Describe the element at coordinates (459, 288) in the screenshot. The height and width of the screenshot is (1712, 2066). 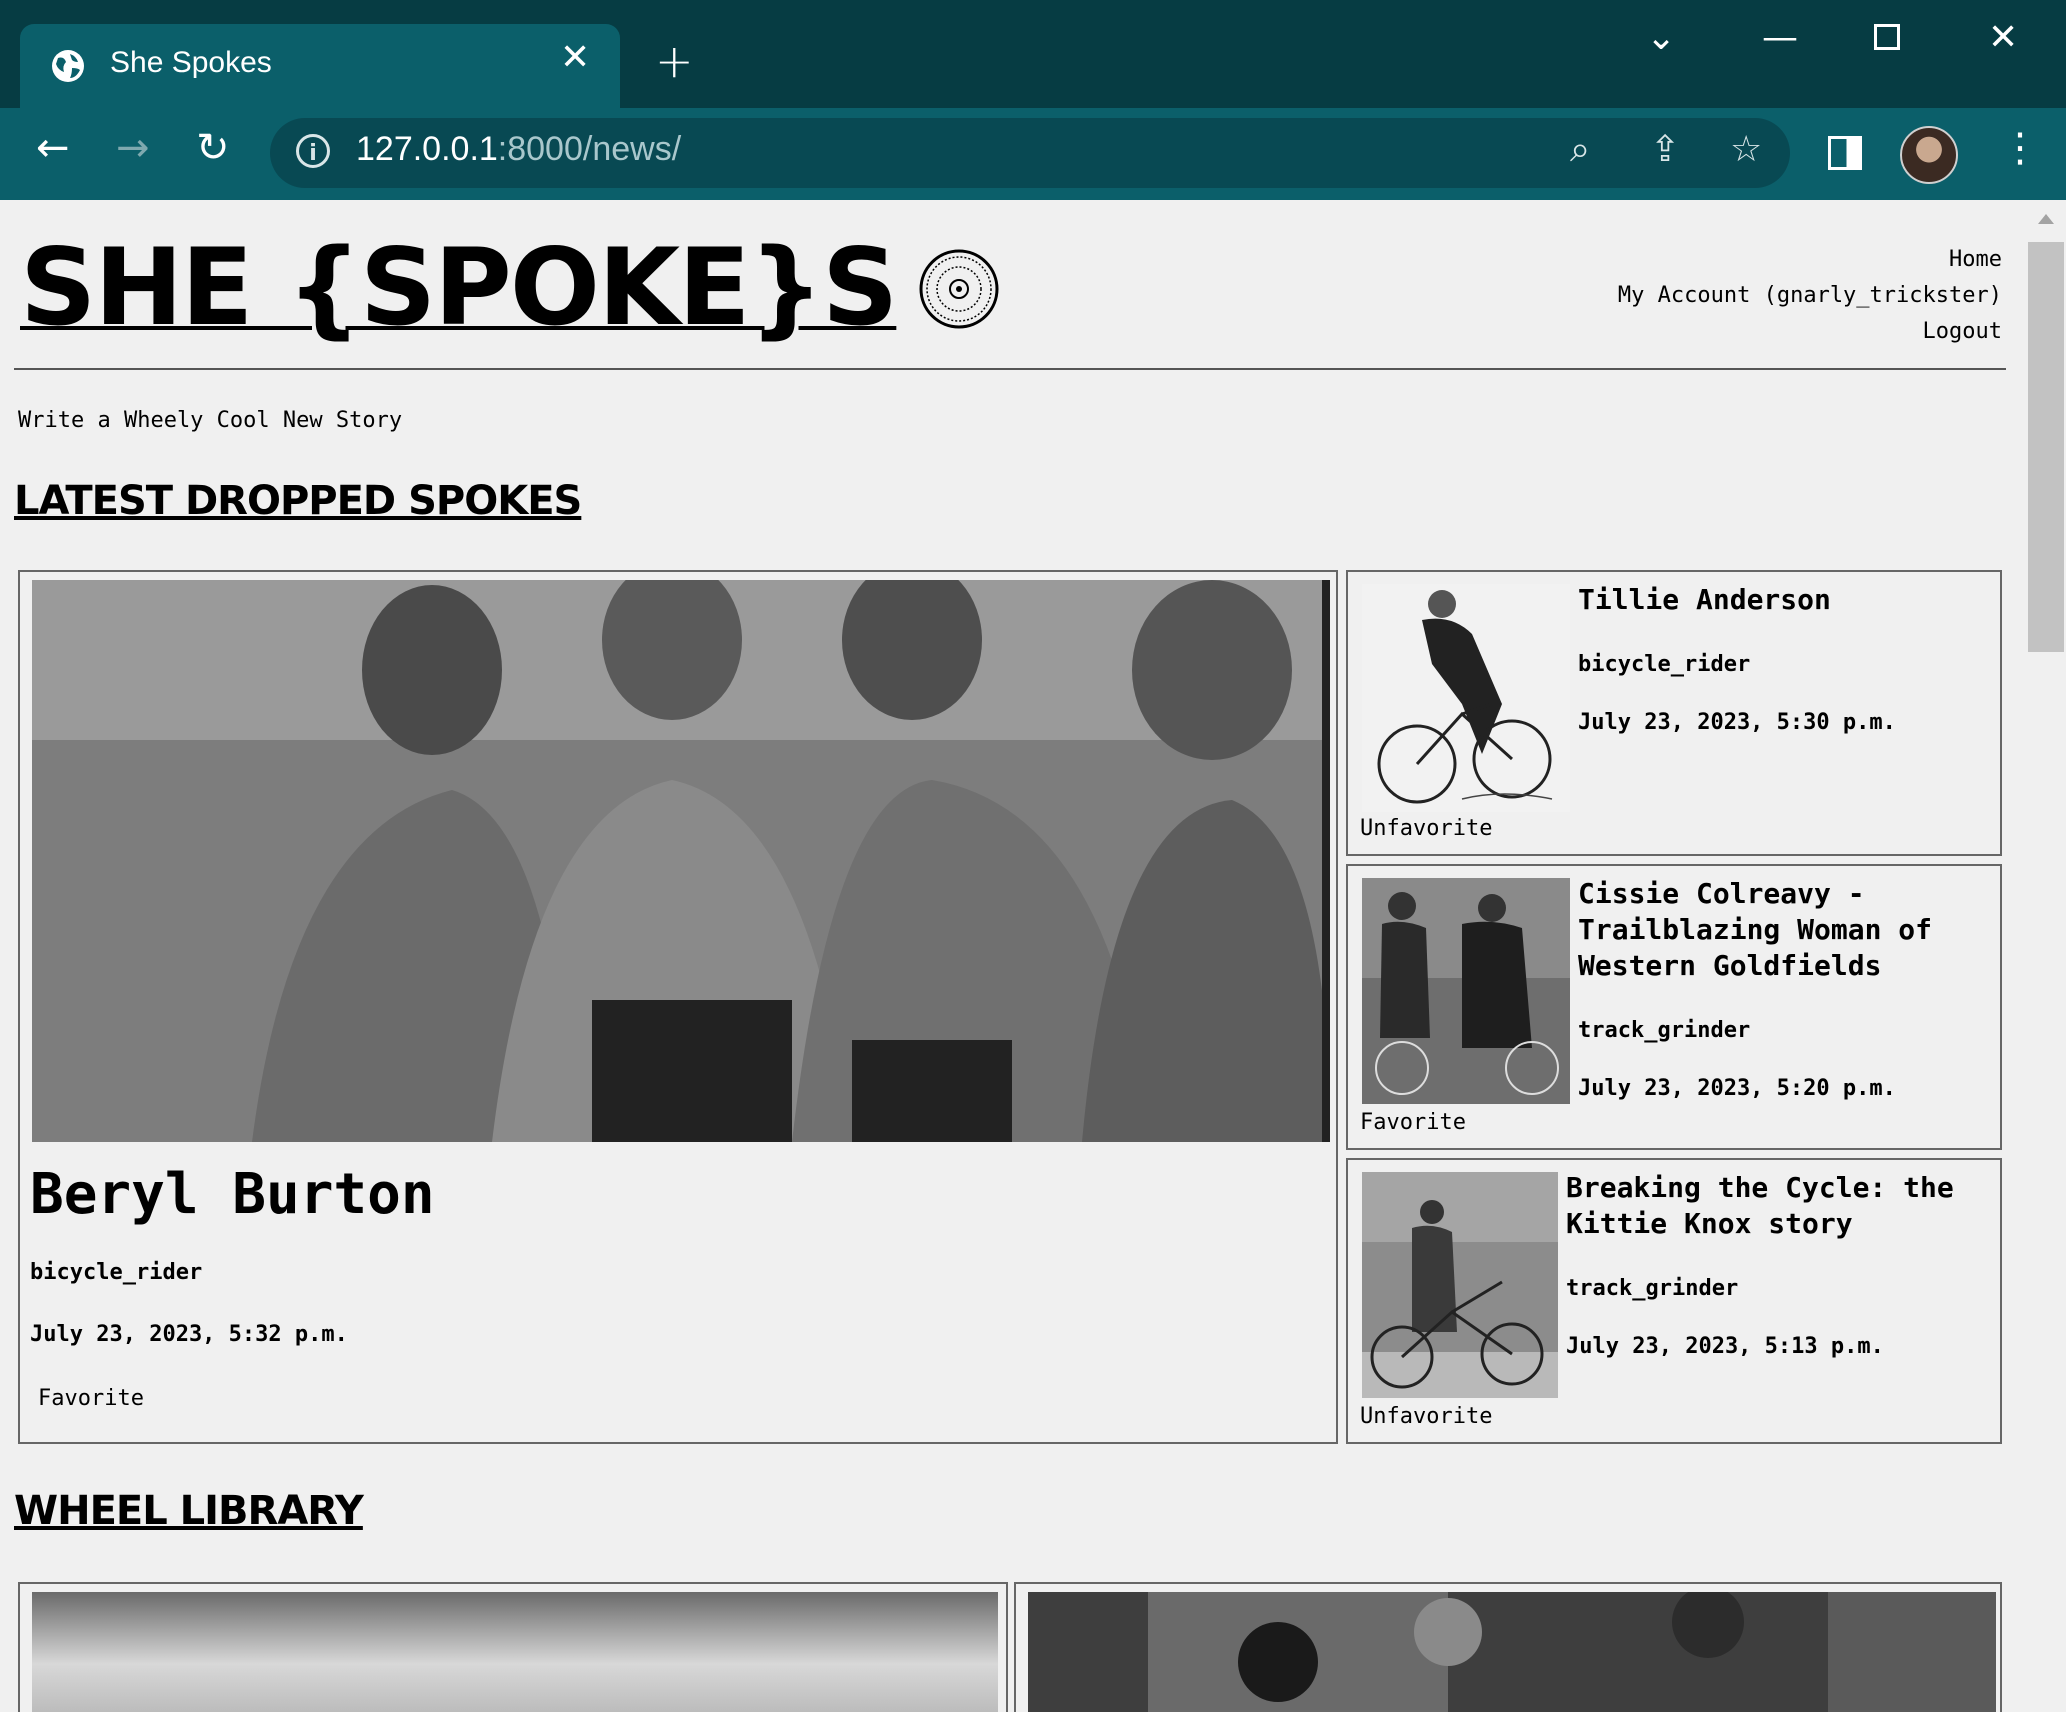
I see `site-logo: SHE {SPOKE}S` at that location.